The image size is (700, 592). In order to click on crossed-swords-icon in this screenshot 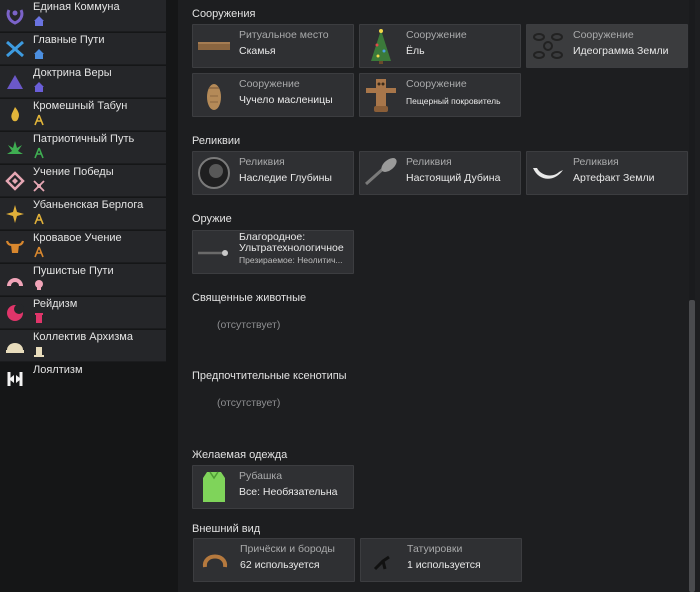, I will do `click(39, 186)`.